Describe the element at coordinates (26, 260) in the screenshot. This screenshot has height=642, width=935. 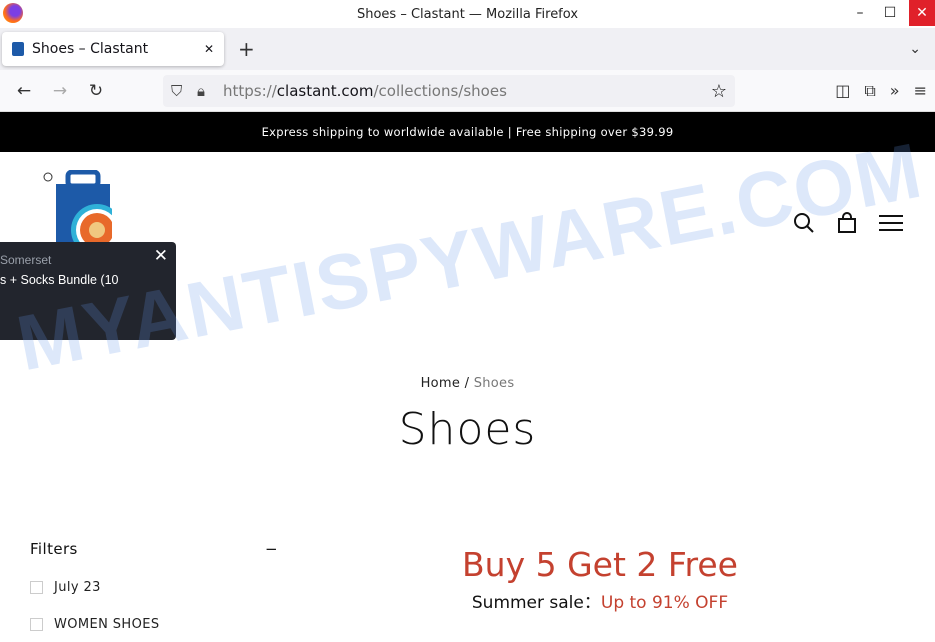
I see `popup-location: Somerset` at that location.